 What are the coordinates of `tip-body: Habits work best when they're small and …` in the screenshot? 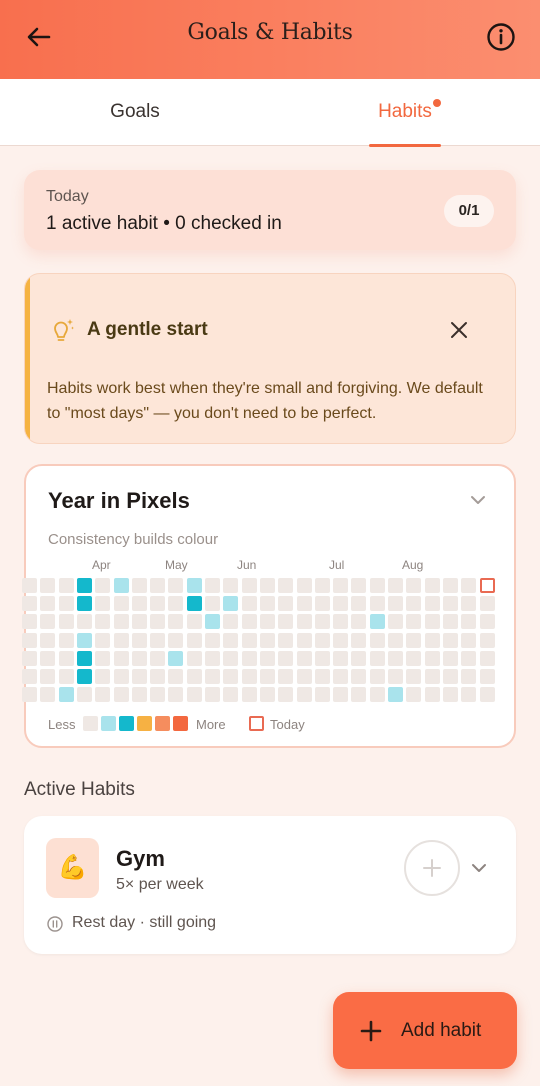 It's located at (265, 401).